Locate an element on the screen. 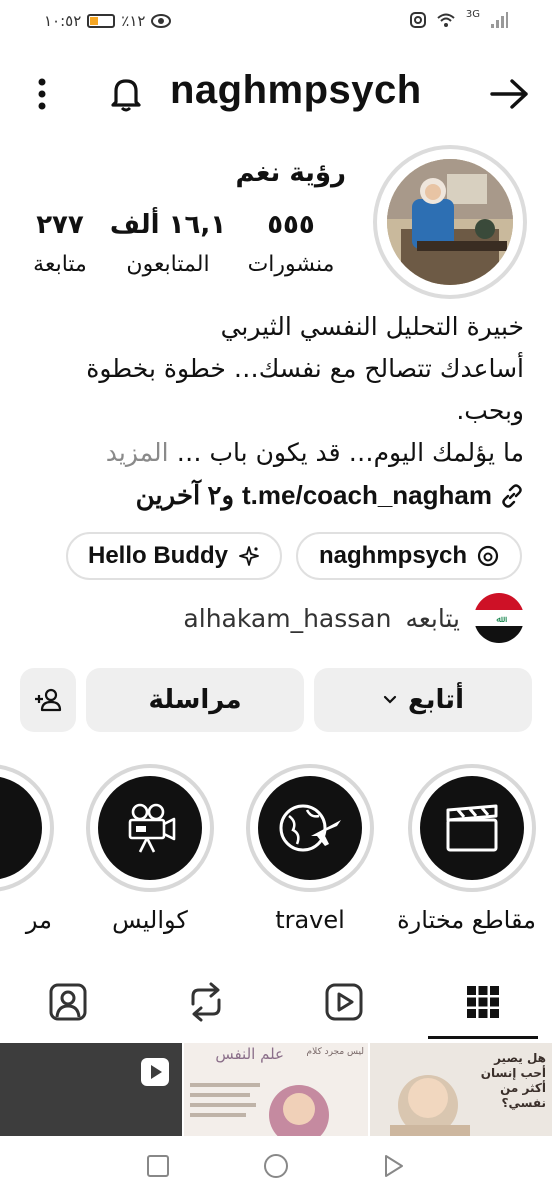 The image size is (552, 1196). back-nav-icon is located at coordinates (394, 1166).